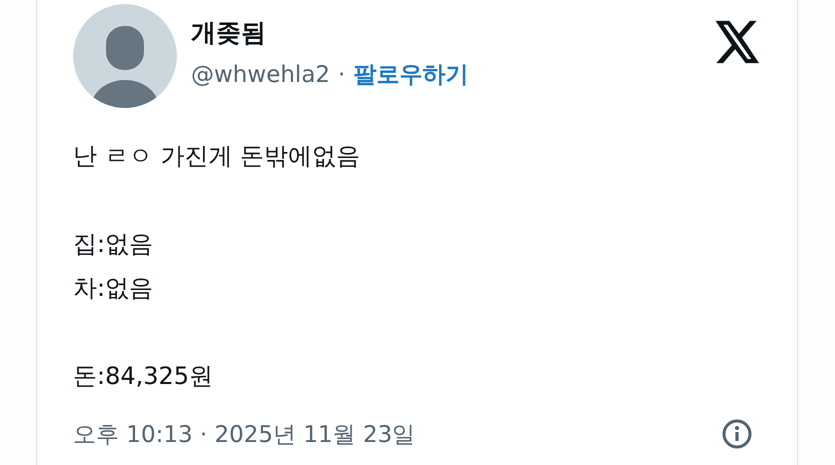 The width and height of the screenshot is (835, 465). I want to click on timestamp: 오후 10:13 · 2025년 11월 23일, so click(244, 435).